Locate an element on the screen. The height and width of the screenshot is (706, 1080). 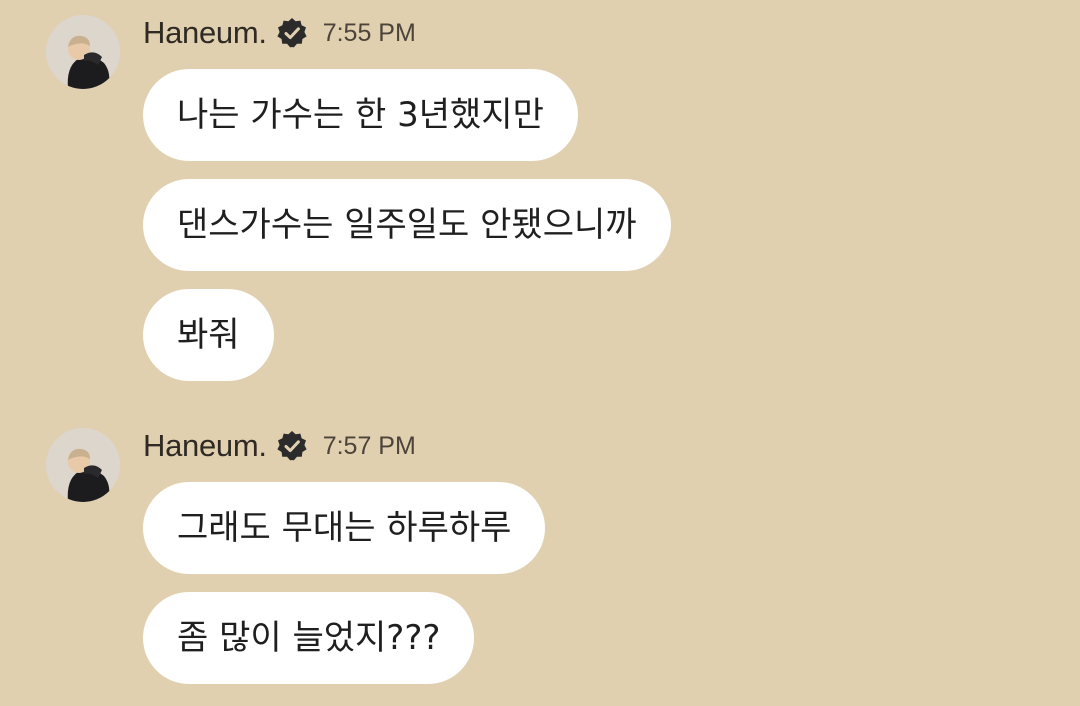
message-bubble: 그래도 무대는 하루하루 is located at coordinates (344, 528).